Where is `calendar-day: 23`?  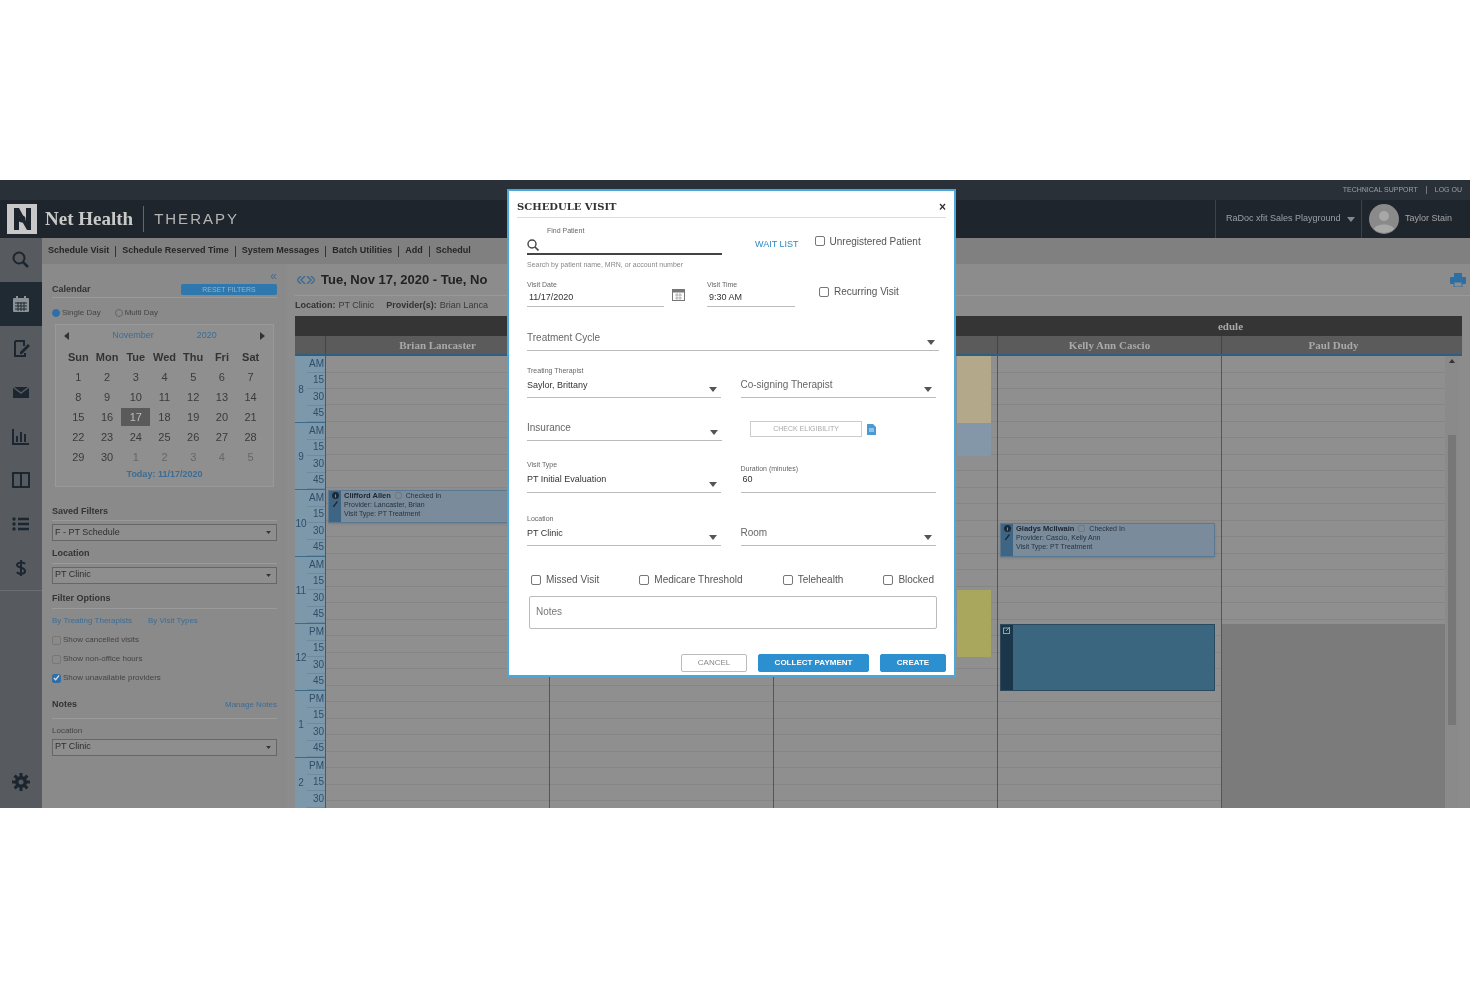 calendar-day: 23 is located at coordinates (107, 437).